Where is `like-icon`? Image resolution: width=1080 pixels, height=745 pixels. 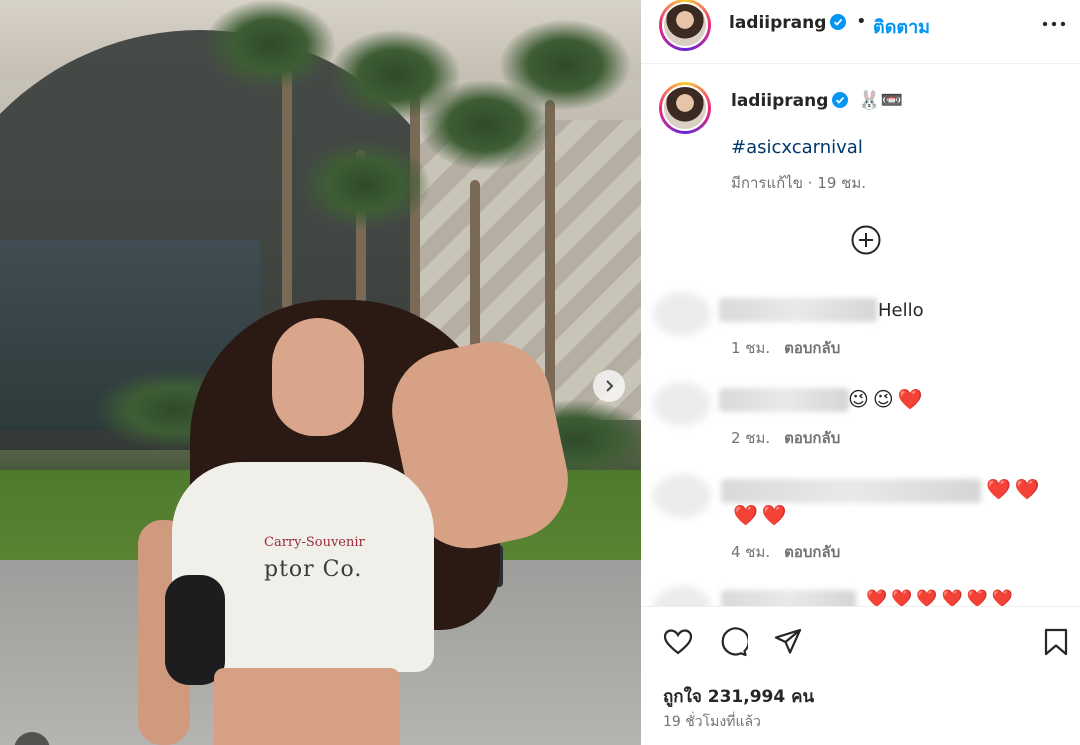
like-icon is located at coordinates (678, 642).